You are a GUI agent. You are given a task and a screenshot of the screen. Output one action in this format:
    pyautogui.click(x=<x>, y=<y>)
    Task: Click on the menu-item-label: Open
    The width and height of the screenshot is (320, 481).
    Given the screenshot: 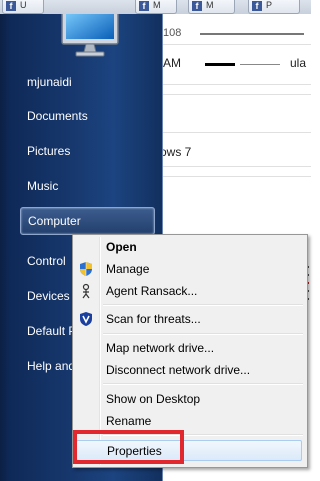 What is the action you would take?
    pyautogui.click(x=121, y=247)
    